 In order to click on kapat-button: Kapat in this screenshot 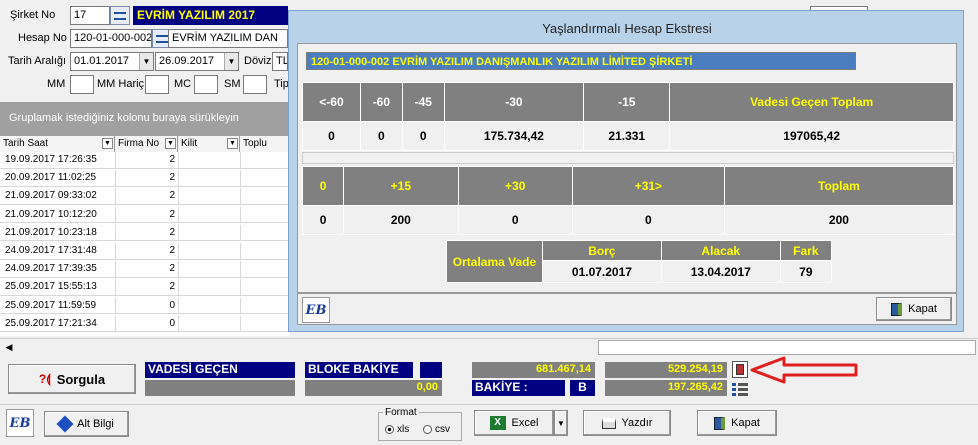, I will do `click(737, 423)`.